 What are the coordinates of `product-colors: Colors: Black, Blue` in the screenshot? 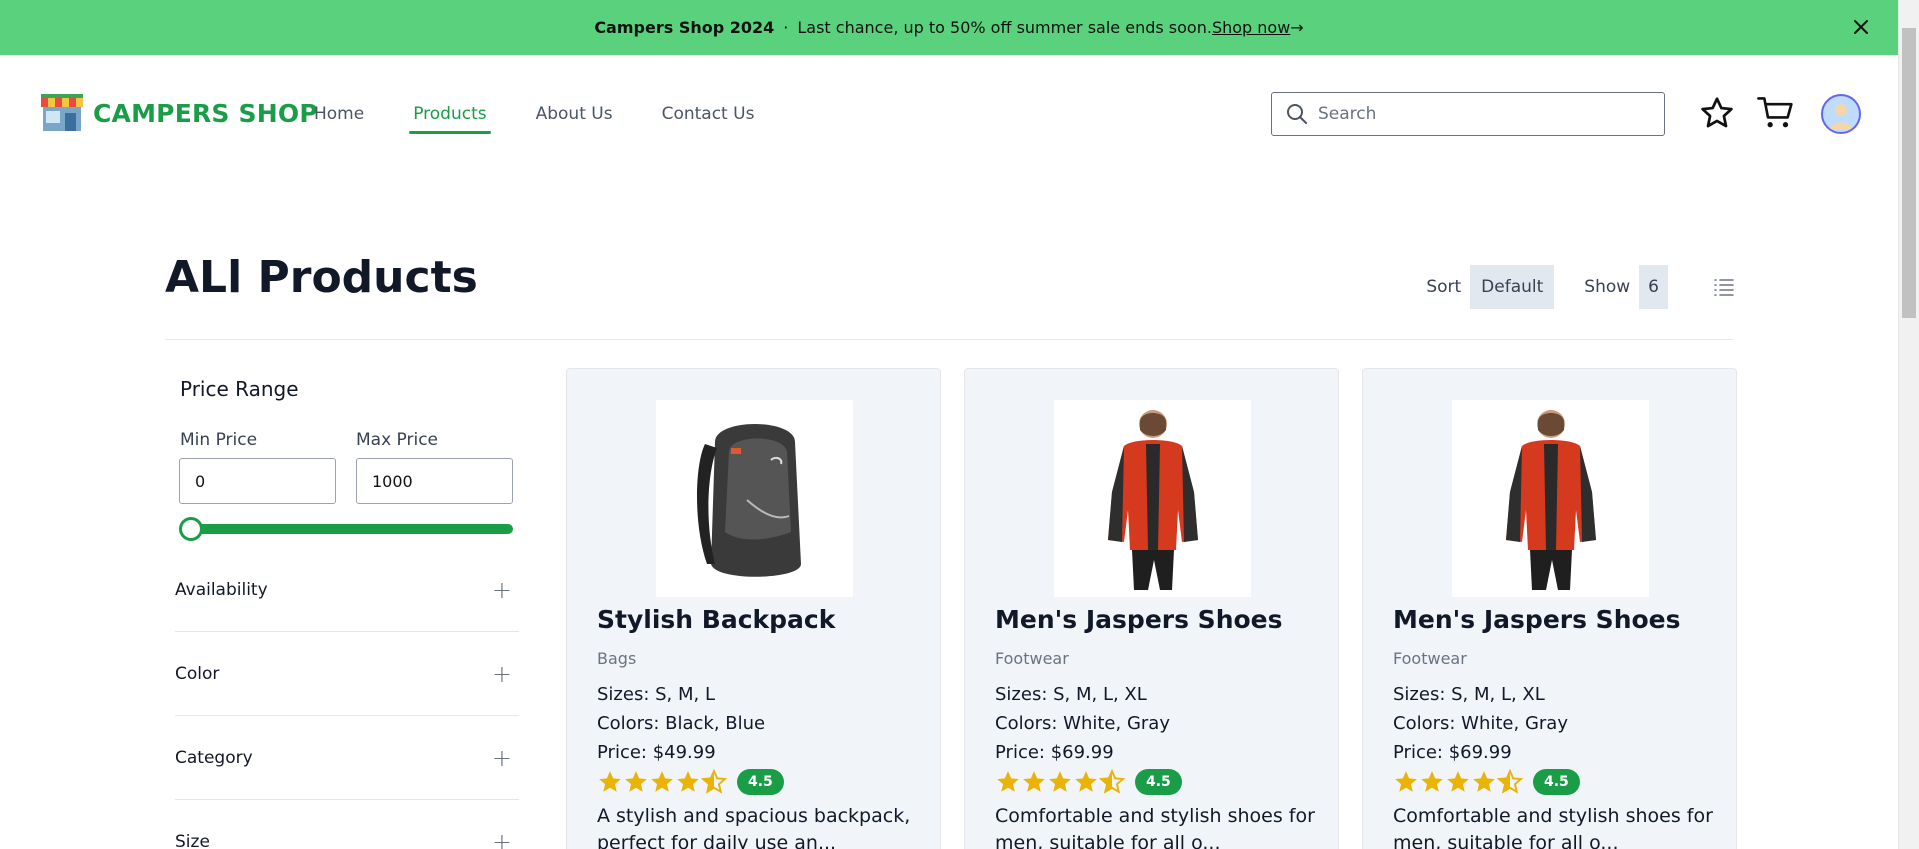 It's located at (681, 723).